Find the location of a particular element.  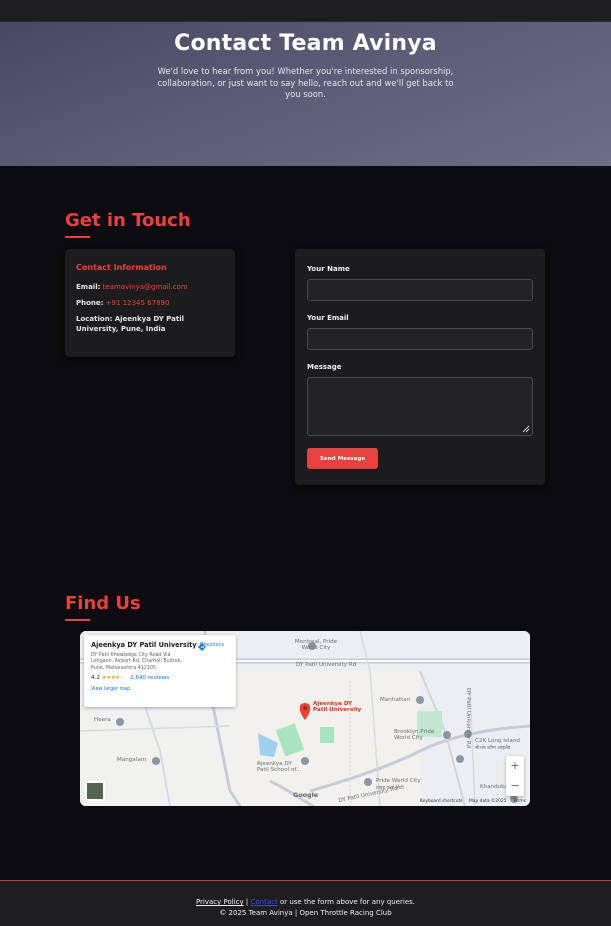

map-label-brooklyn: Brooklyn Pride World City is located at coordinates (414, 735).